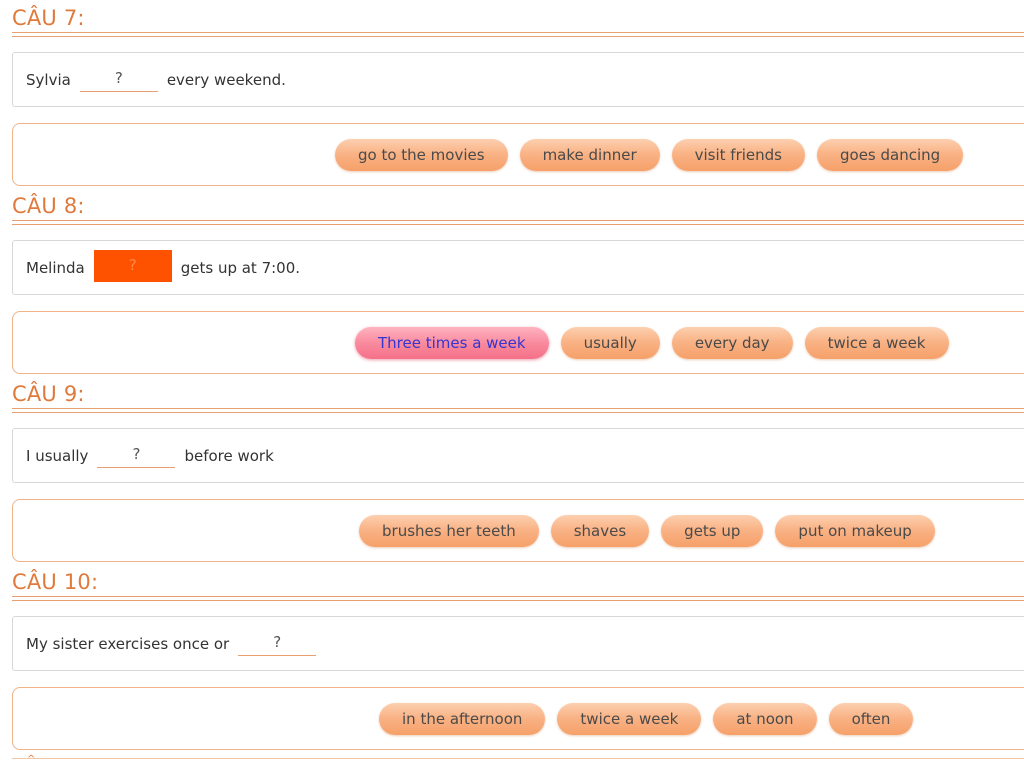 The height and width of the screenshot is (765, 1024). Describe the element at coordinates (229, 455) in the screenshot. I see `sentence-after: before work` at that location.